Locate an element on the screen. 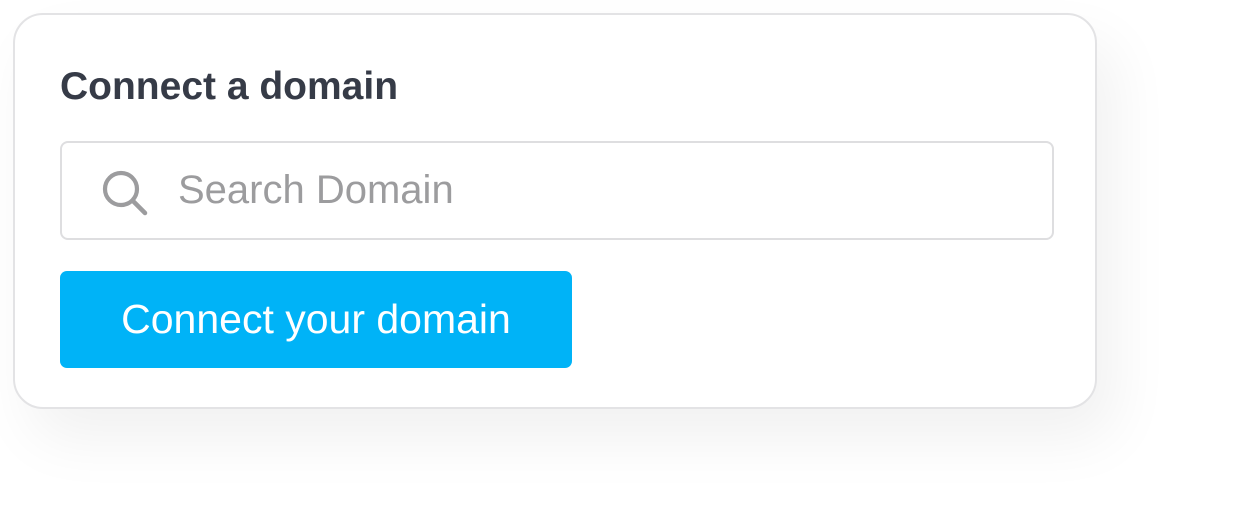 The image size is (1234, 509). search-icon is located at coordinates (125, 193).